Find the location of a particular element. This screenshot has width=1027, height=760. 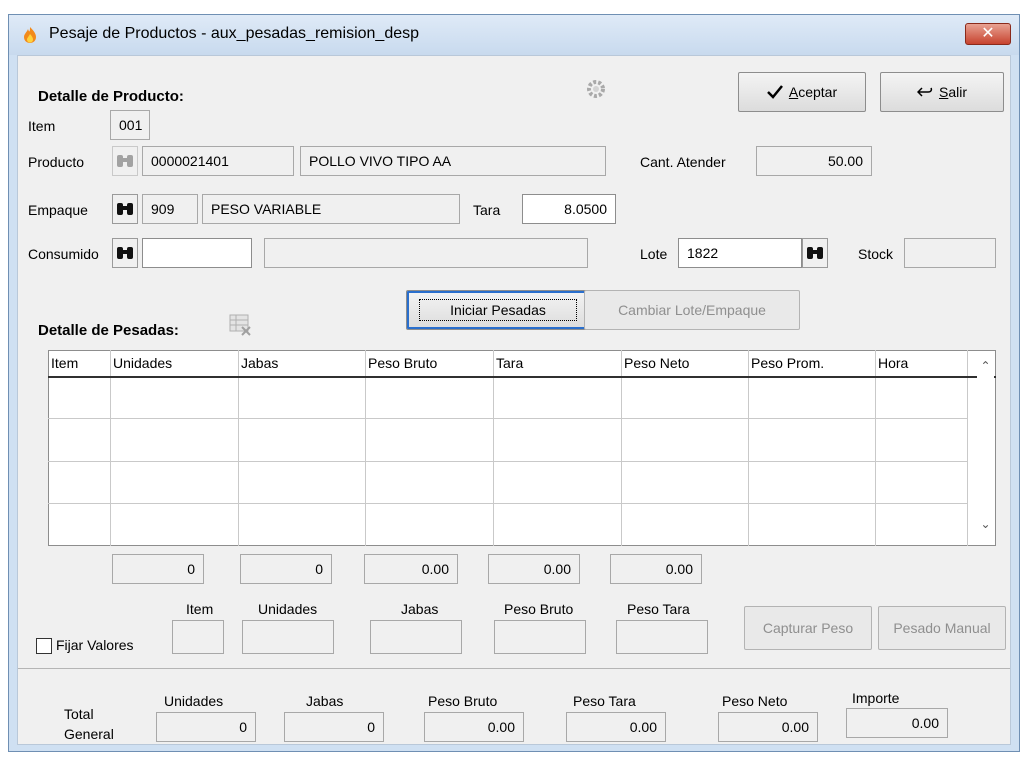

empaque-code-field: 909 is located at coordinates (170, 209).